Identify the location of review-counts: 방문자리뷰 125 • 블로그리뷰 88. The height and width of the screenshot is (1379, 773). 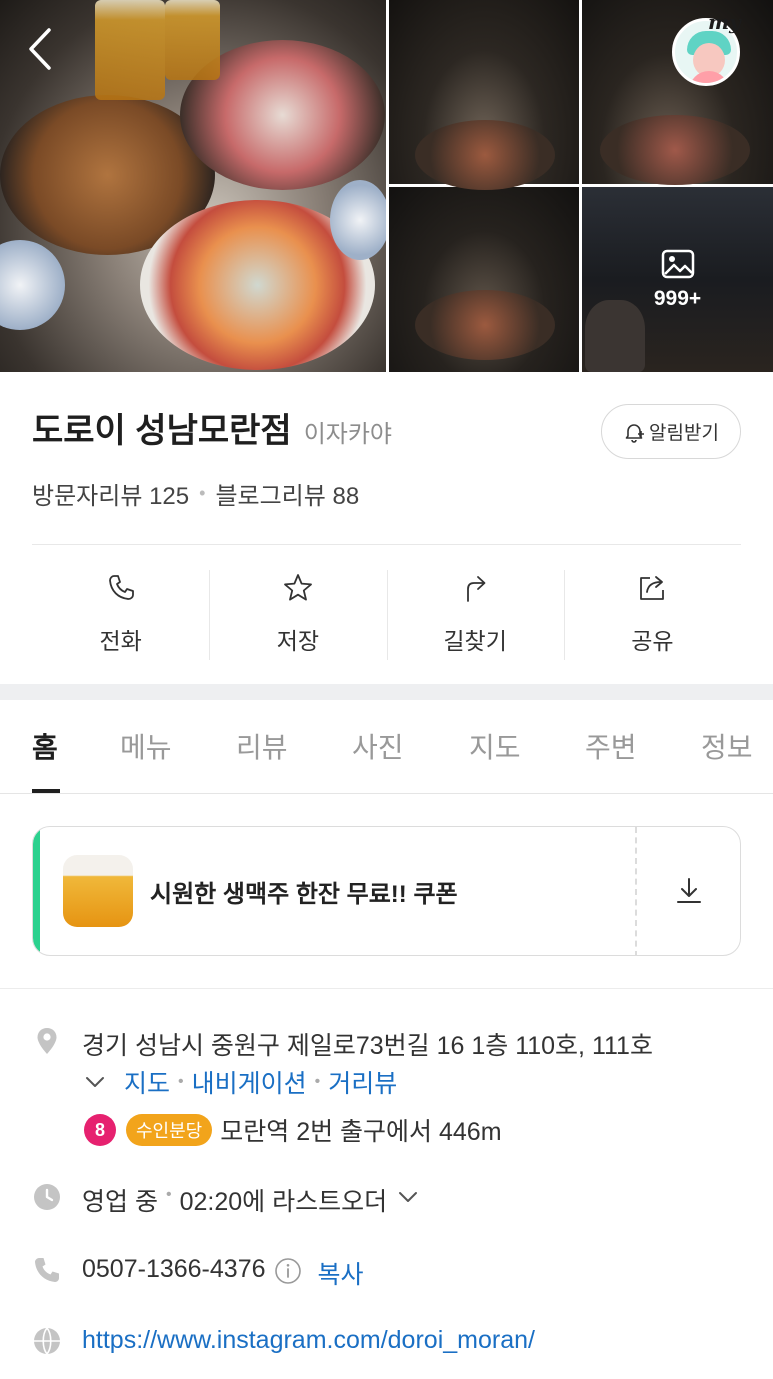
(195, 493).